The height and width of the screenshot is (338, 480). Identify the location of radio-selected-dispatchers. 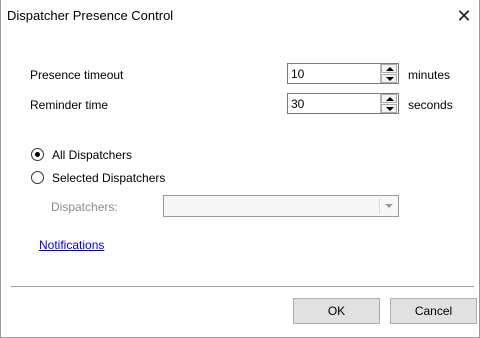
(37, 177).